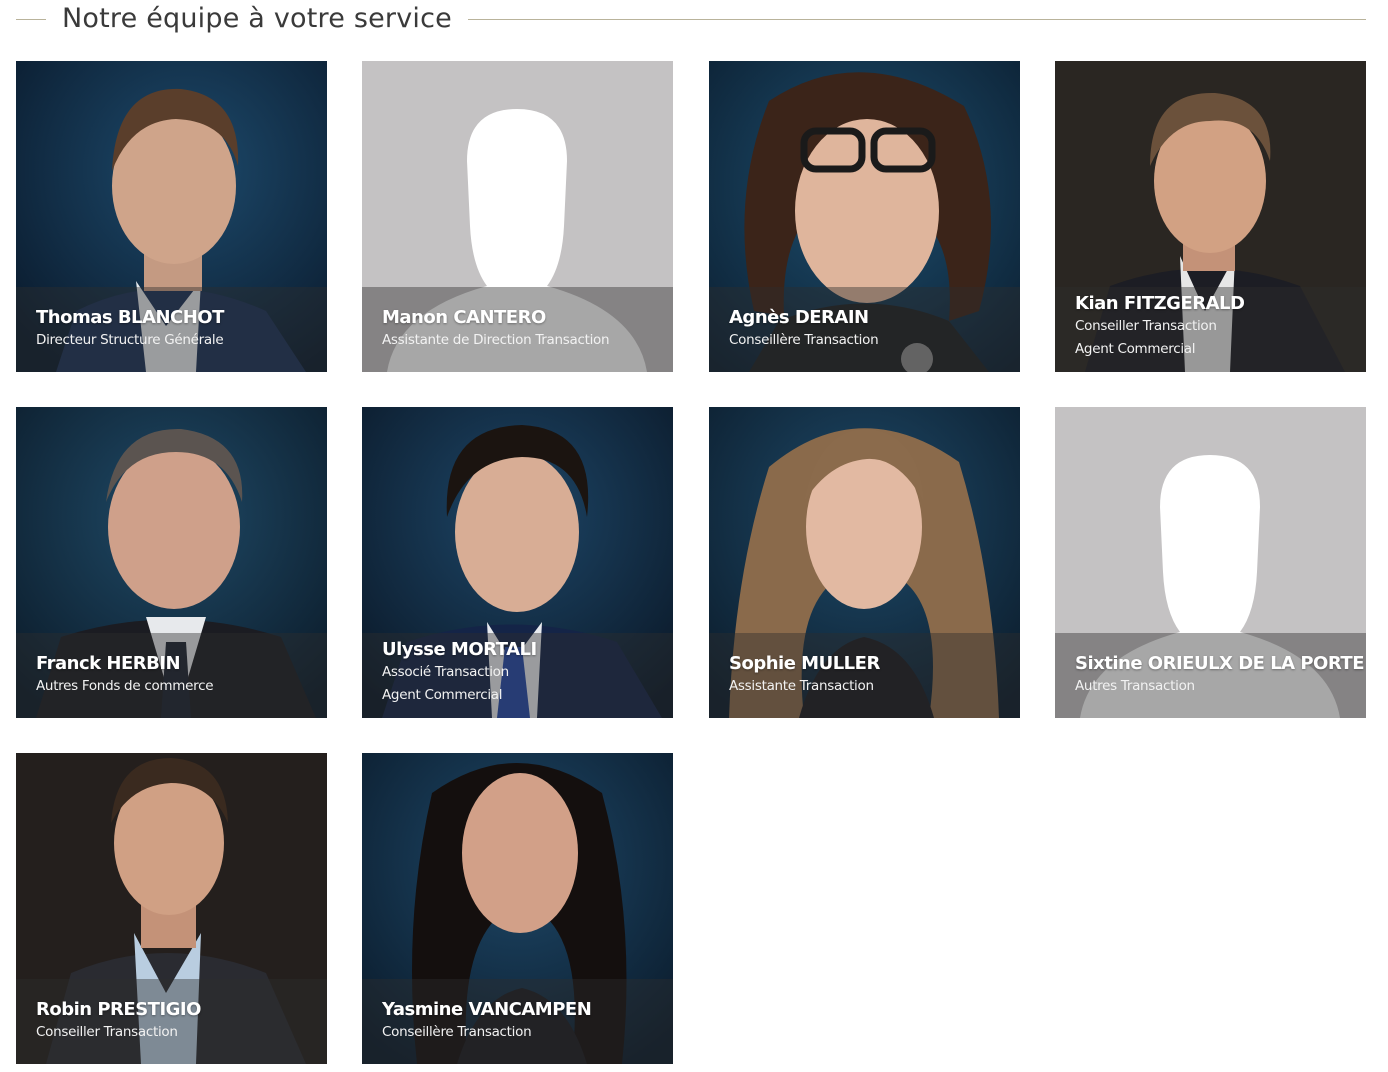 The image size is (1388, 1072). Describe the element at coordinates (1219, 663) in the screenshot. I see `member-name: Sixtine ORIEULX DE LA PORTE` at that location.